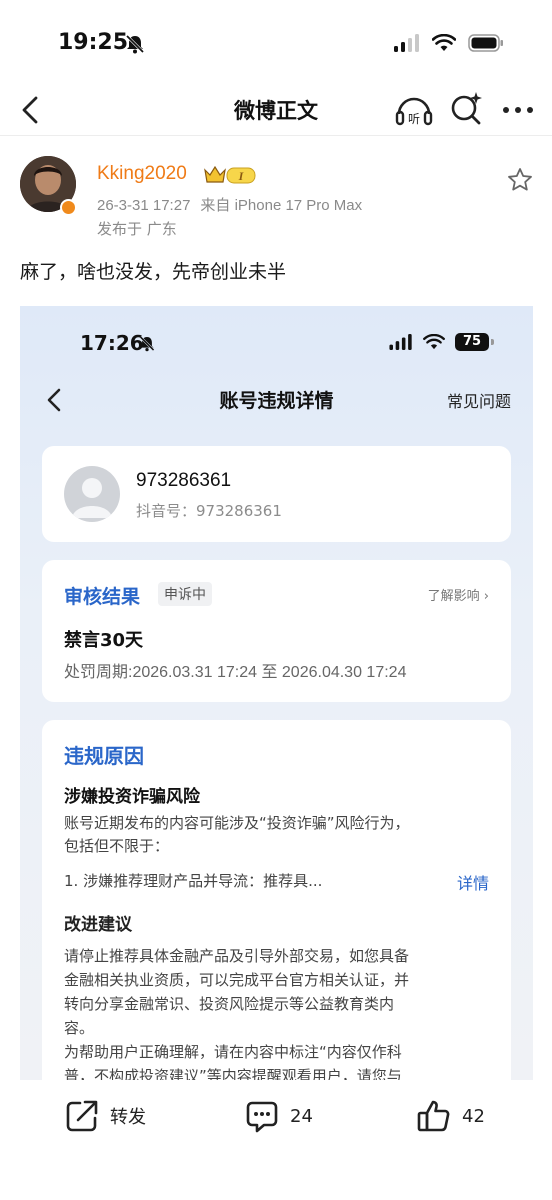  I want to click on like-button: 42, so click(450, 1116).